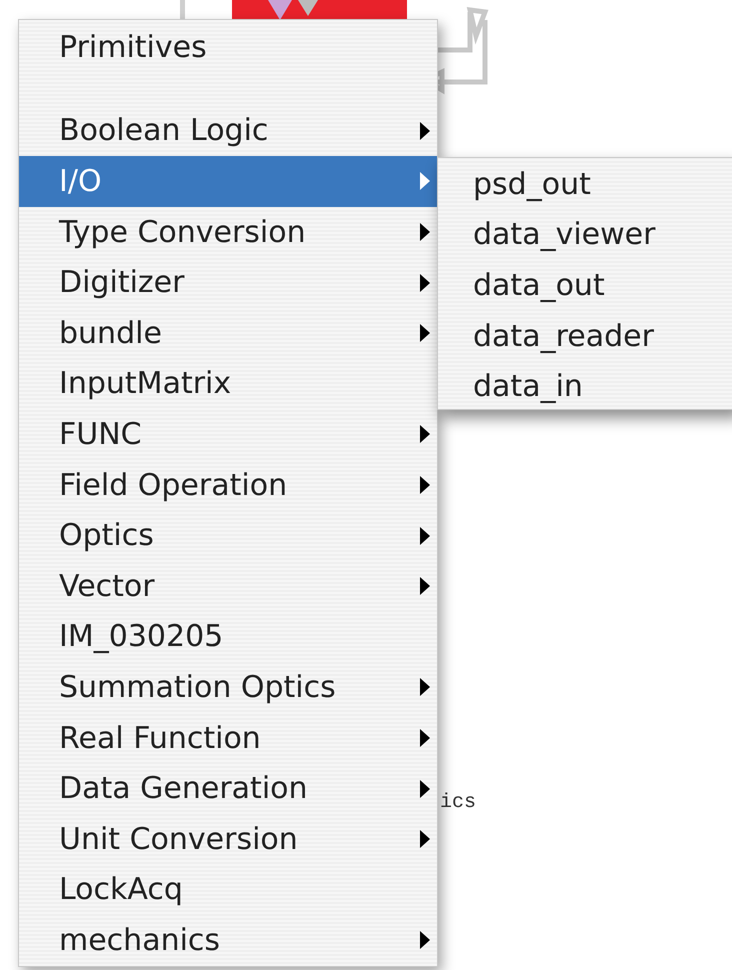  Describe the element at coordinates (228, 131) in the screenshot. I see `menu-item: Boolean Logic` at that location.